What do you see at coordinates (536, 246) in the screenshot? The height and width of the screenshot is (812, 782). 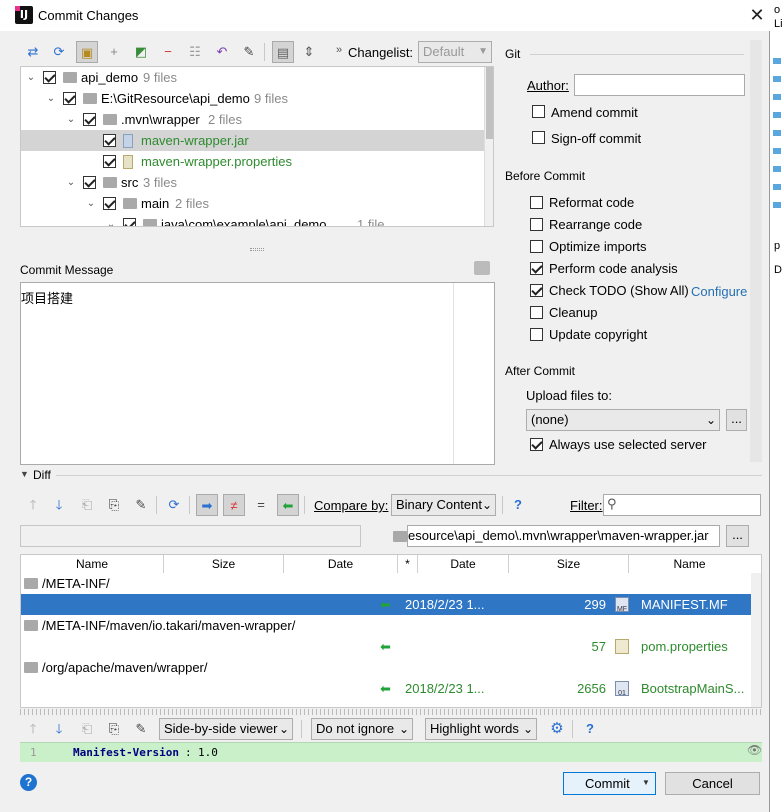 I see `optimize-imports-checkbox` at bounding box center [536, 246].